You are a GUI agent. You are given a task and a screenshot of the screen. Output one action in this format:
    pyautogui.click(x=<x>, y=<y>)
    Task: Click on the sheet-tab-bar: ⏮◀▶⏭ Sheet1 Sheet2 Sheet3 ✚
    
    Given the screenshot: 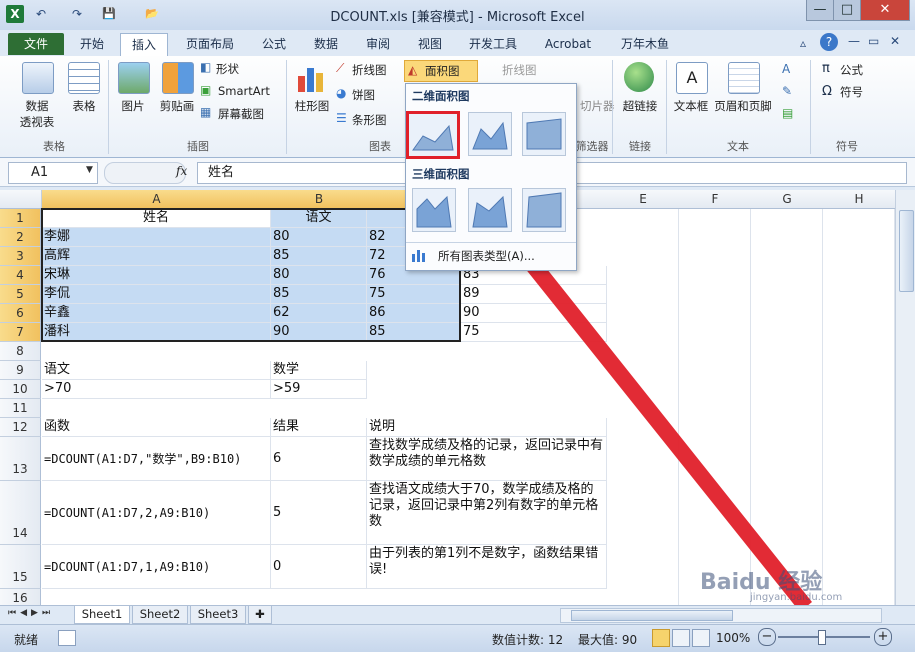 What is the action you would take?
    pyautogui.click(x=457, y=615)
    